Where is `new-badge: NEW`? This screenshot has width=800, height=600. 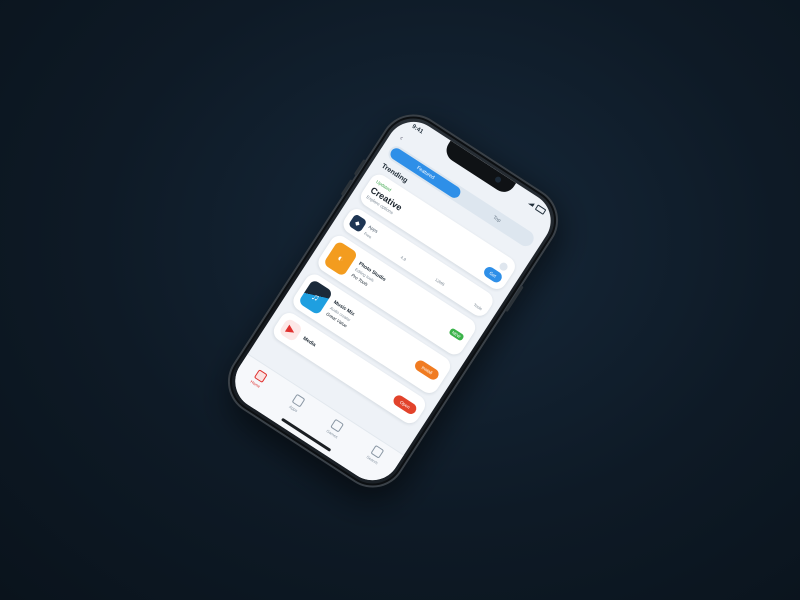 new-badge: NEW is located at coordinates (456, 334).